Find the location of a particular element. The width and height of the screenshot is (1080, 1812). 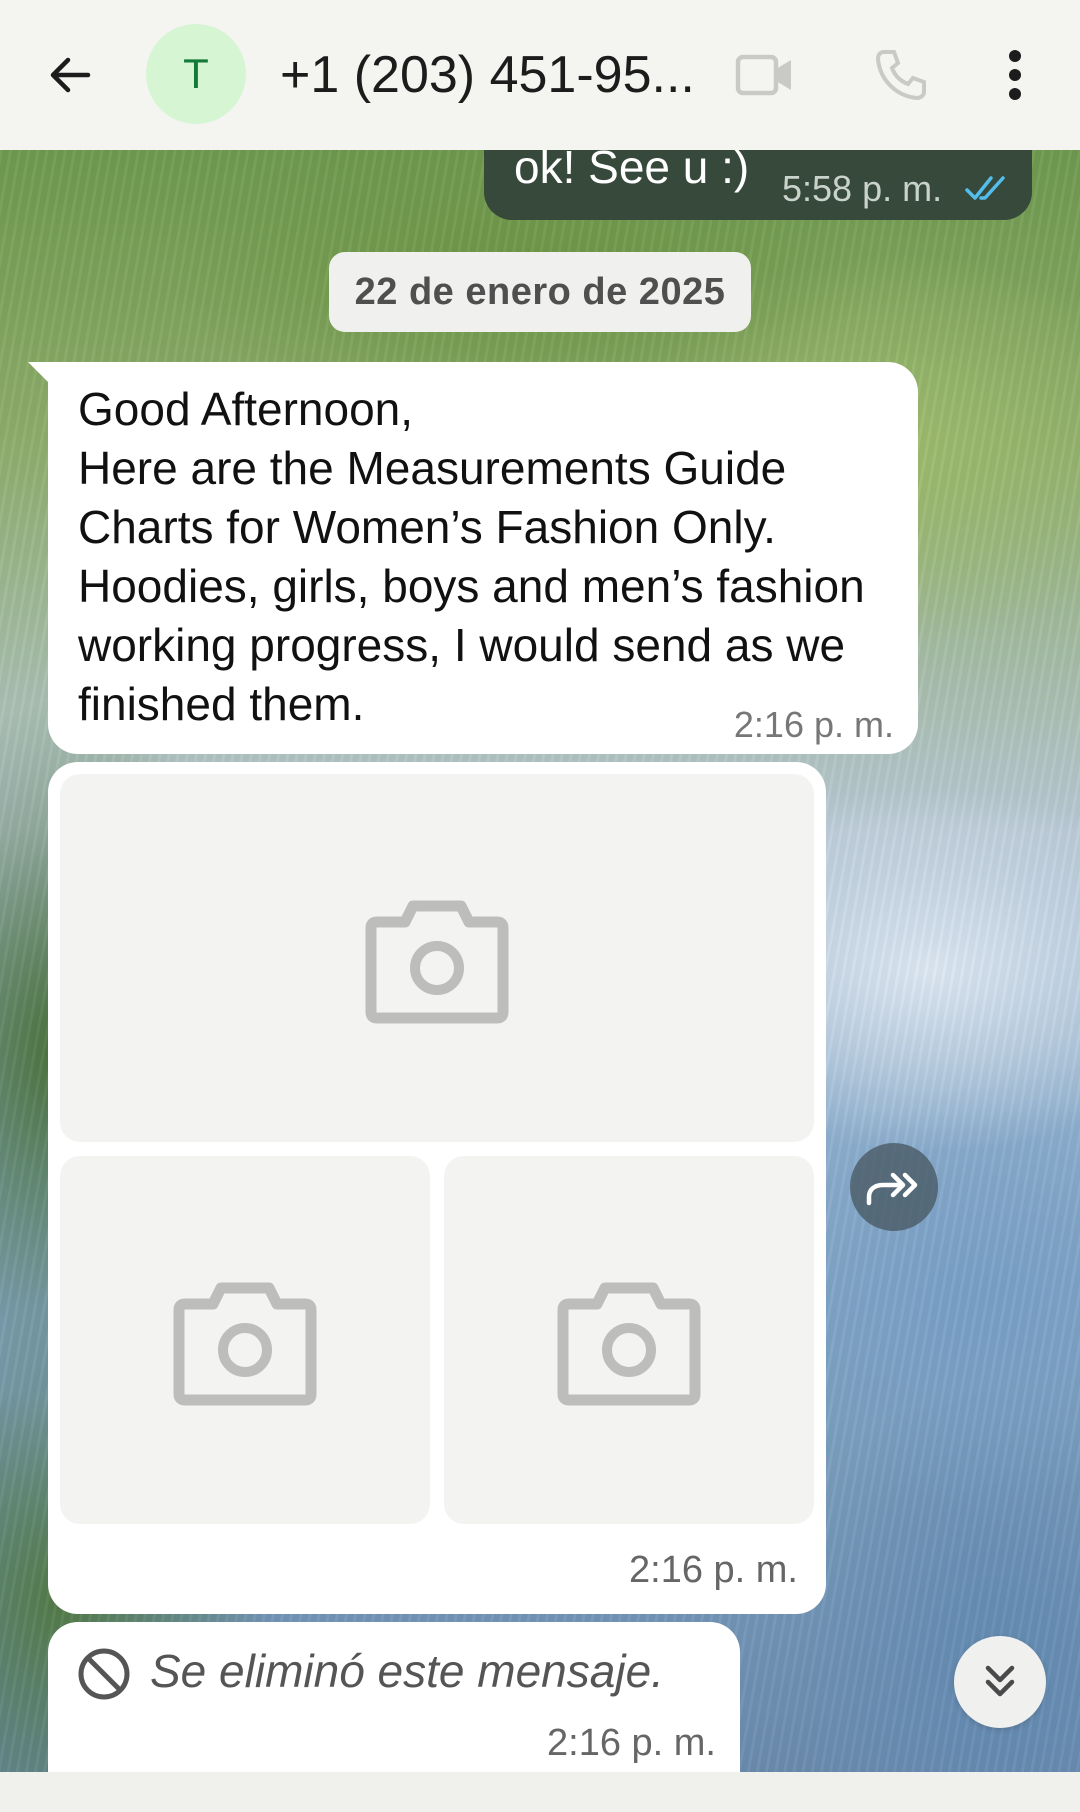

double-chevron-down-icon is located at coordinates (1000, 1681).